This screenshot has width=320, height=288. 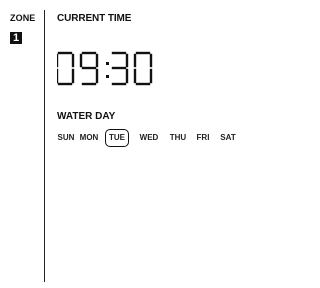 What do you see at coordinates (89, 138) in the screenshot?
I see `day-mon: MON` at bounding box center [89, 138].